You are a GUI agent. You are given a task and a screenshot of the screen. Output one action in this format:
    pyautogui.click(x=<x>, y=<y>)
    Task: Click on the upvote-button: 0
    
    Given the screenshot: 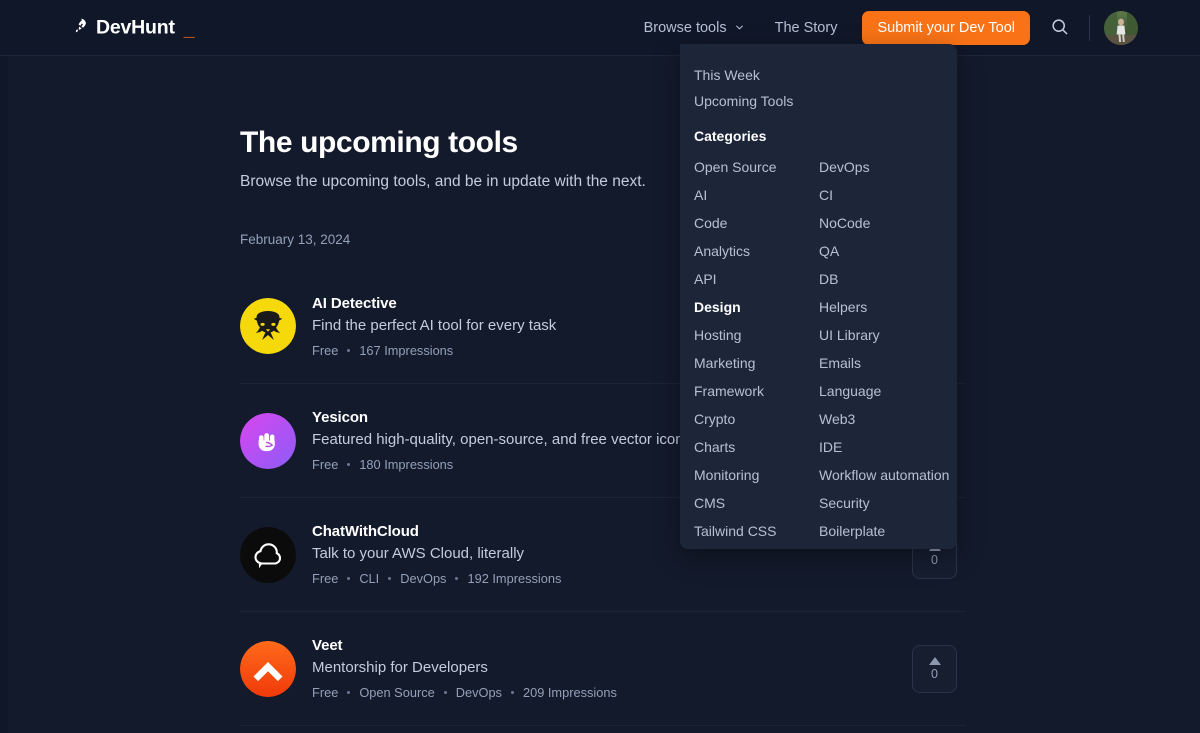 What is the action you would take?
    pyautogui.click(x=934, y=668)
    